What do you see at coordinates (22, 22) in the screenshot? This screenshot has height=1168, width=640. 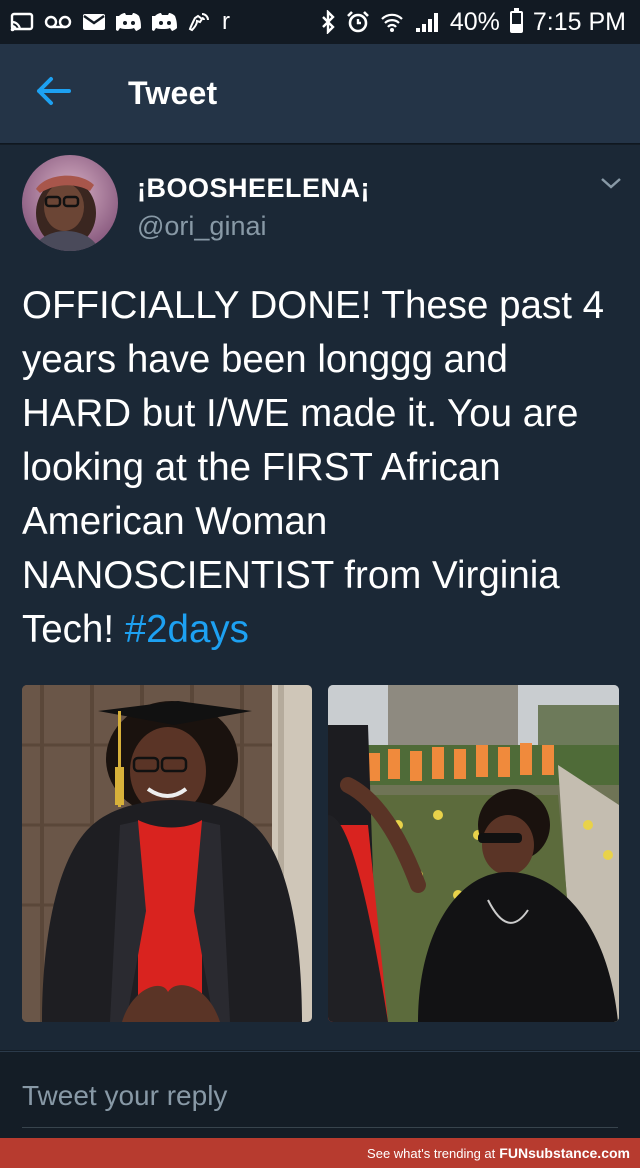 I see `cast-icon` at bounding box center [22, 22].